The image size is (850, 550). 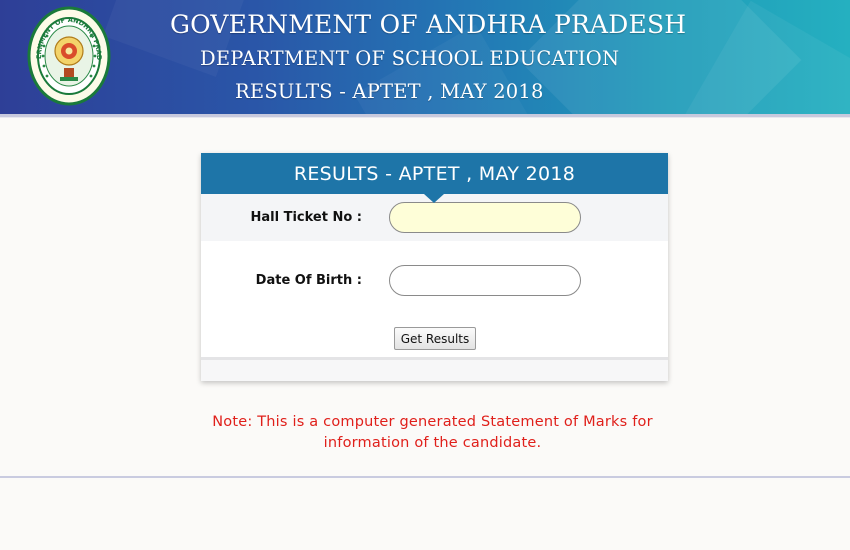 I want to click on andhra-pradesh-emblem-icon: GOVERNMENT OF ANDHRA PRADESH, so click(x=69, y=56).